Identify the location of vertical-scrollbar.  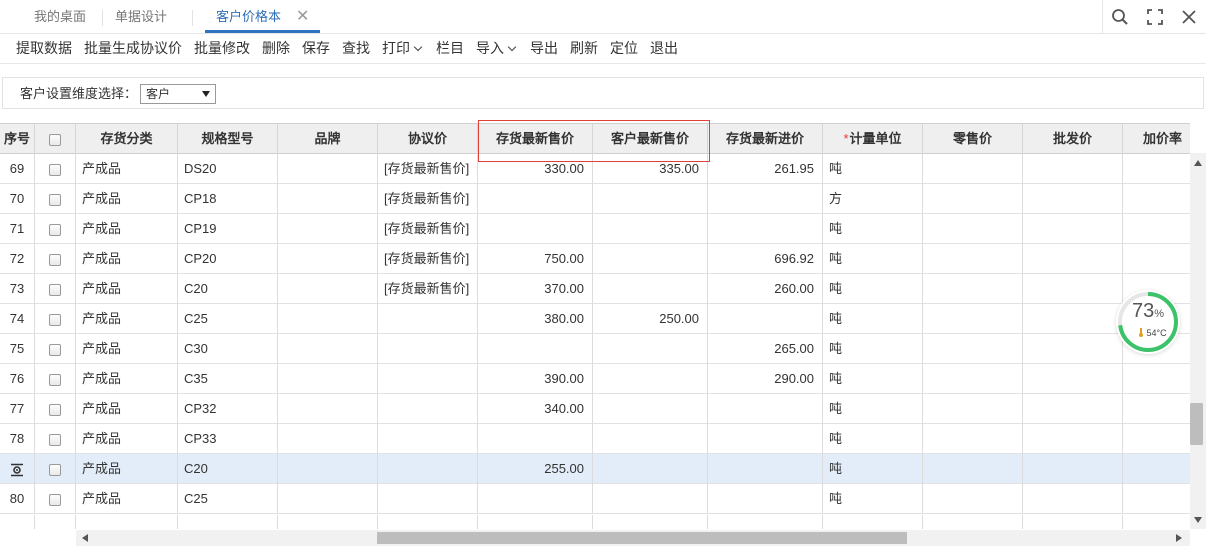
(1198, 341).